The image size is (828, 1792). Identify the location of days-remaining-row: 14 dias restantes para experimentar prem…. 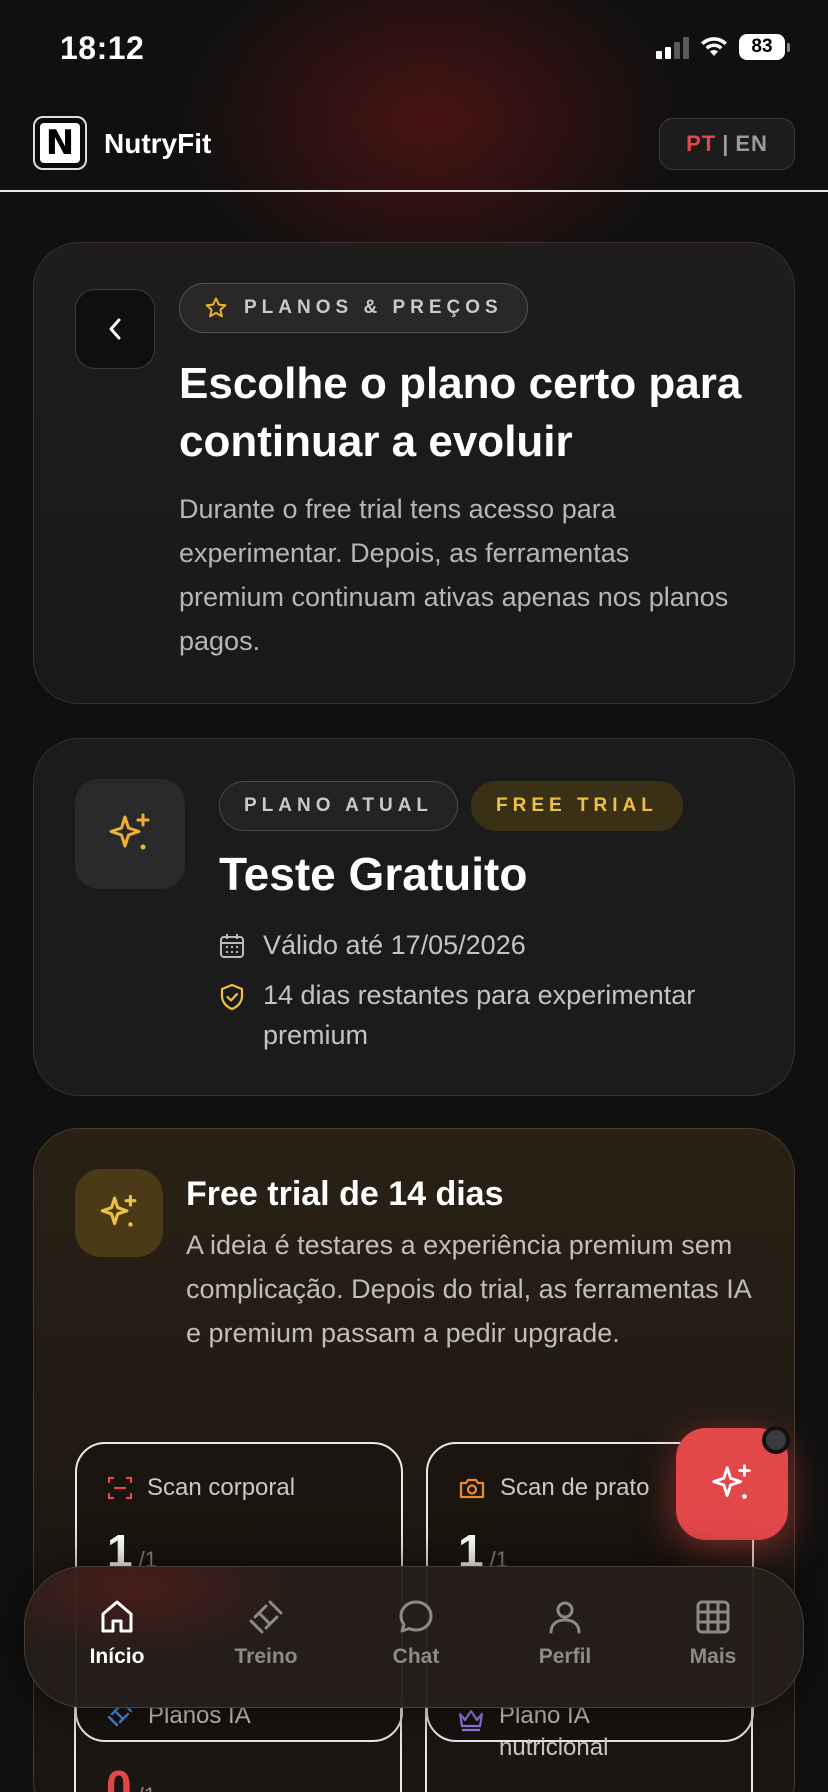
(489, 1015).